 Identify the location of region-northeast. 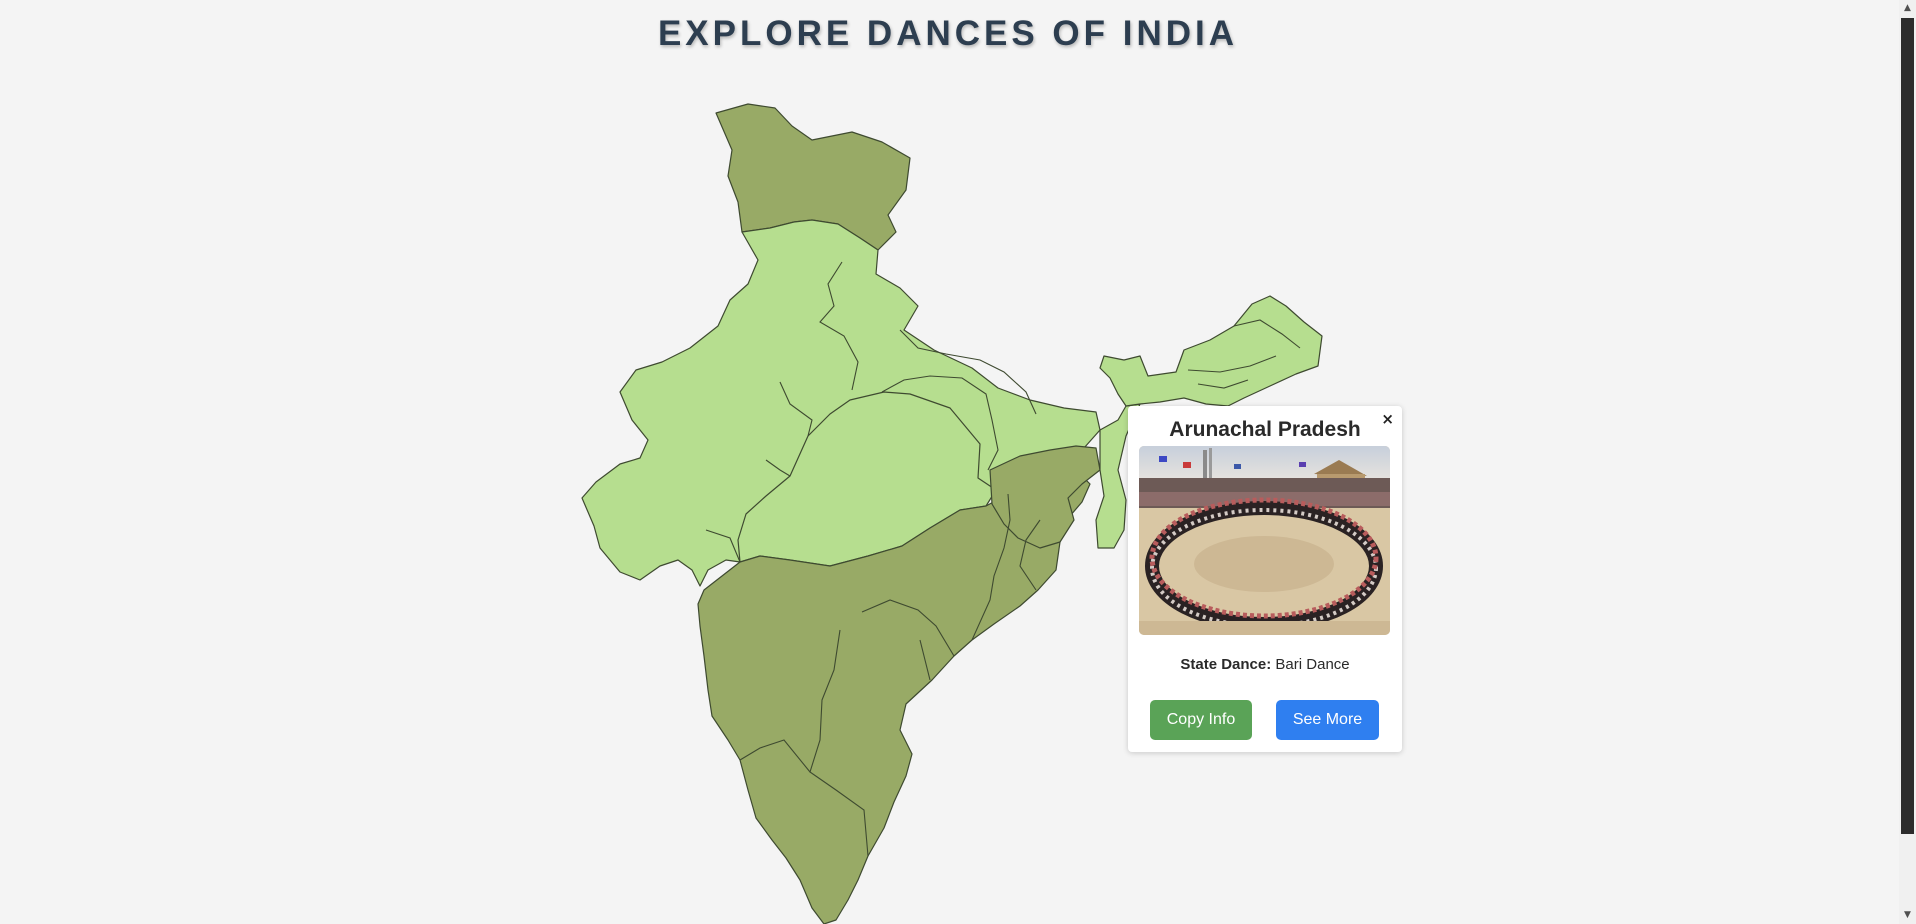
(1211, 351).